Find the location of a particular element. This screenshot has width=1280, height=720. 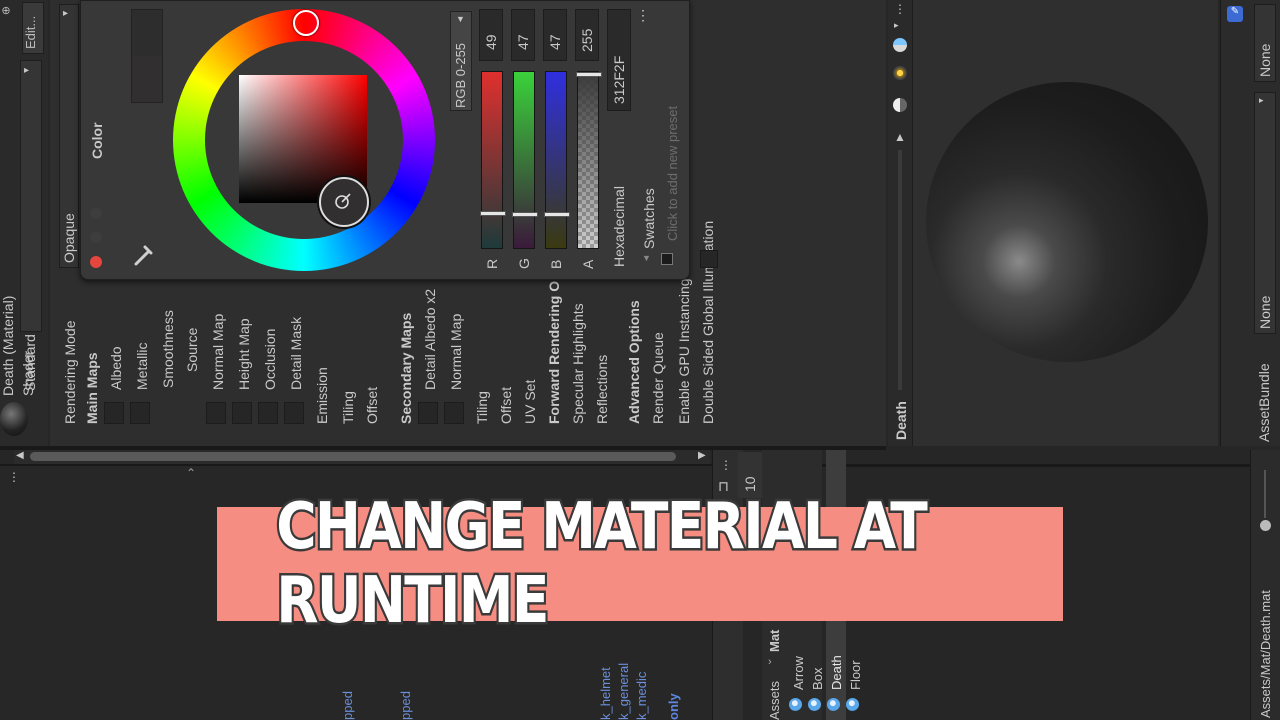

prop-render-queue: Render Queue is located at coordinates (658, 378).